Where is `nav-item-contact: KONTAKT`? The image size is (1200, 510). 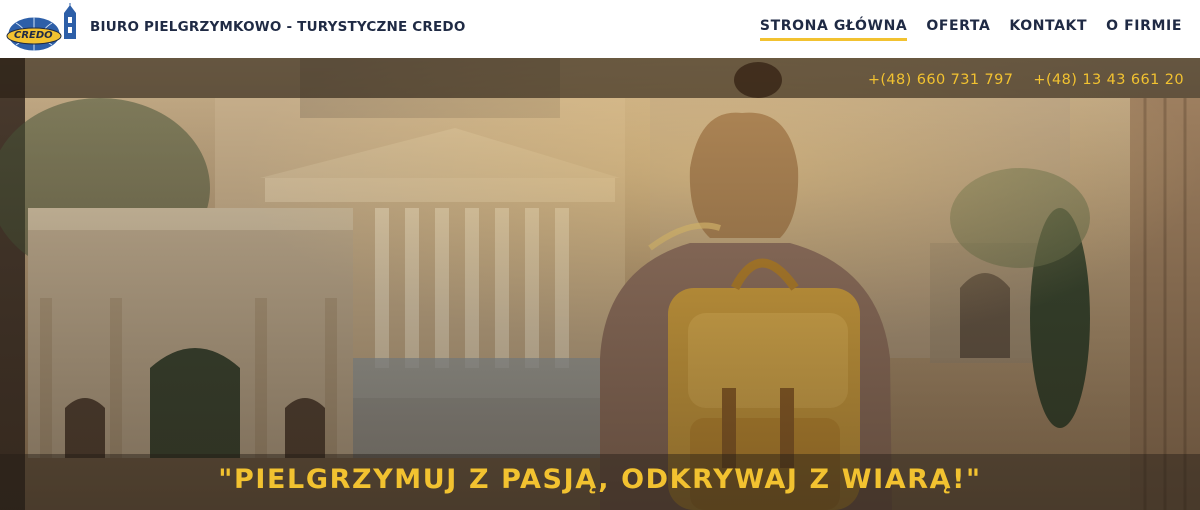 nav-item-contact: KONTAKT is located at coordinates (1048, 29).